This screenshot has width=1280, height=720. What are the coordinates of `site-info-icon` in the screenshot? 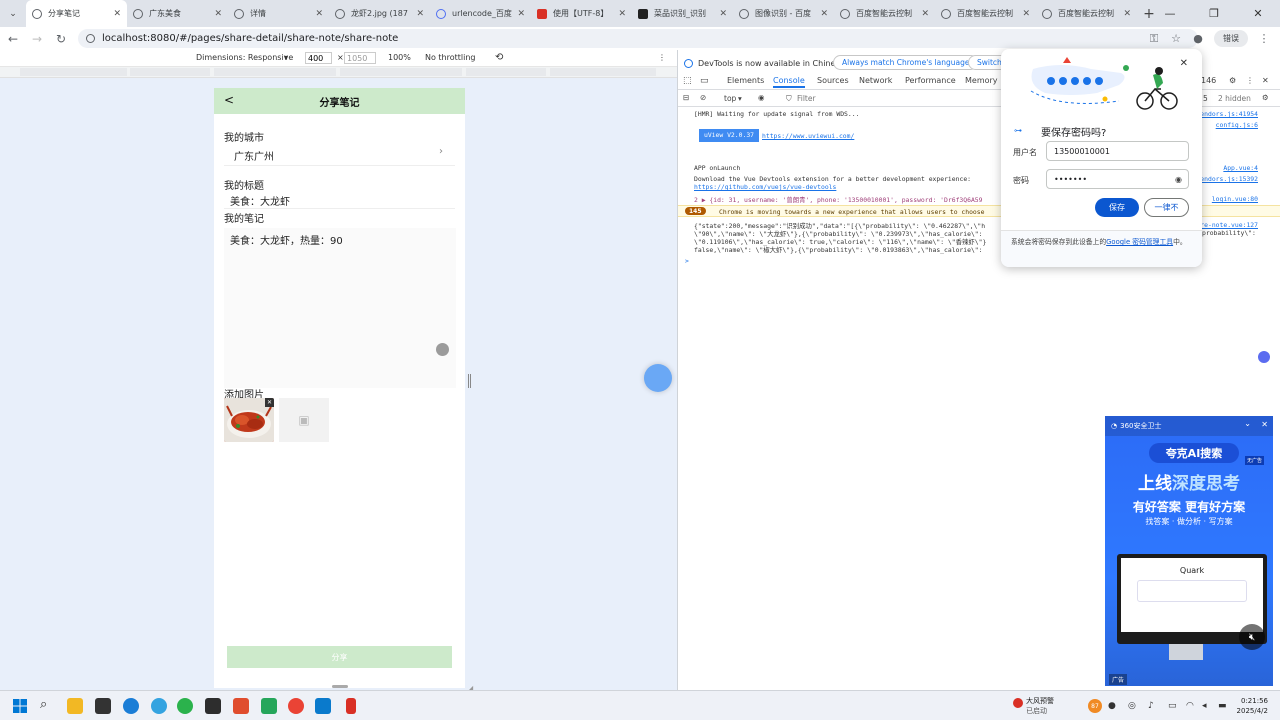 It's located at (90, 38).